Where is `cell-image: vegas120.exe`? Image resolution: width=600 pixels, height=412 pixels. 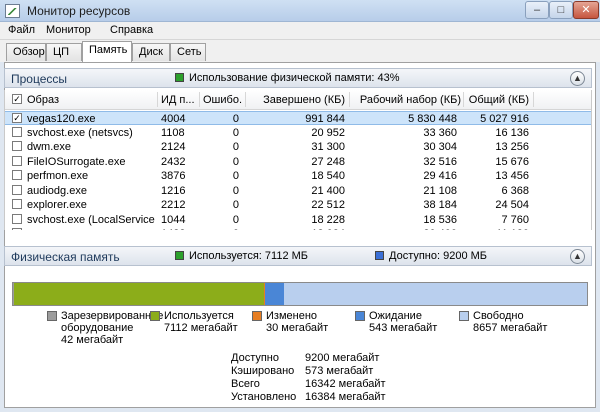 cell-image: vegas120.exe is located at coordinates (61, 119).